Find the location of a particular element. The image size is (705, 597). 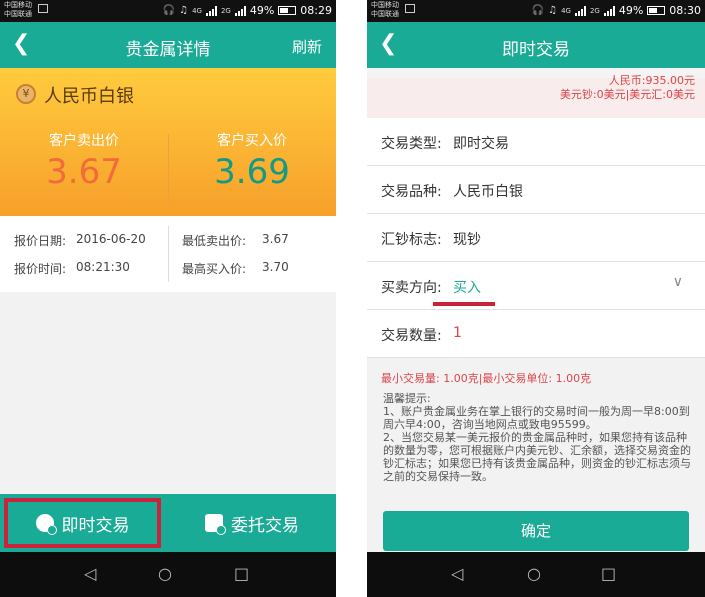

buy-price-block: 客户买入价 3.69 is located at coordinates (252, 161).